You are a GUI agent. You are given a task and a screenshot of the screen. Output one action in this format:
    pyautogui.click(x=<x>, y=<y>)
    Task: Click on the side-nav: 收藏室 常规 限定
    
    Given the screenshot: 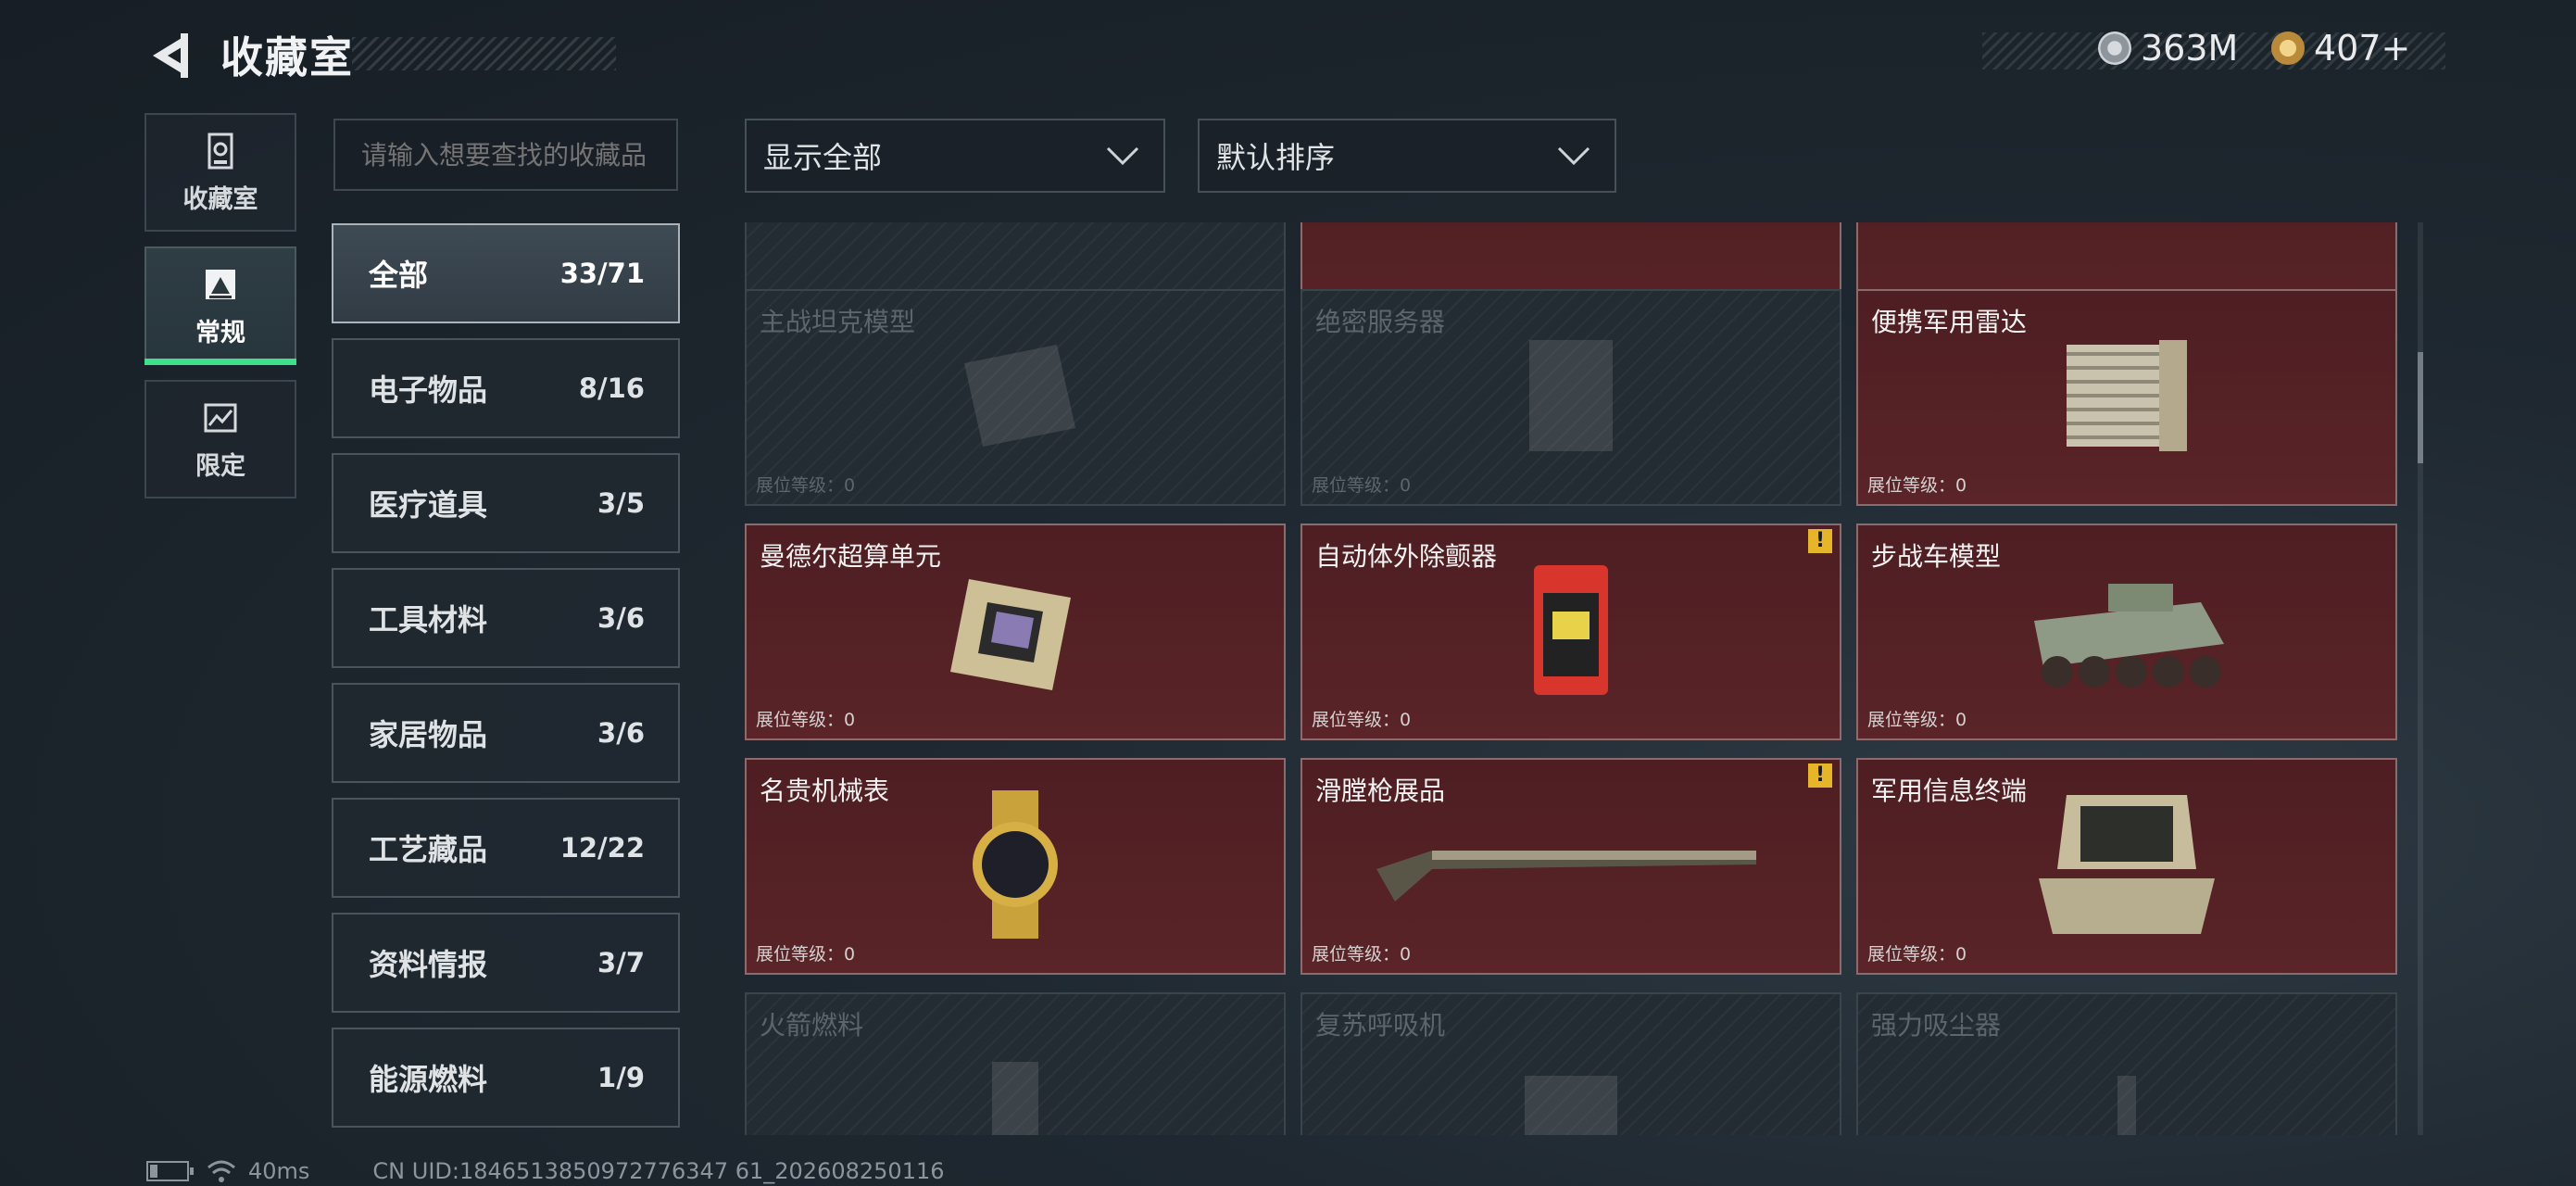 What is the action you would take?
    pyautogui.click(x=220, y=313)
    